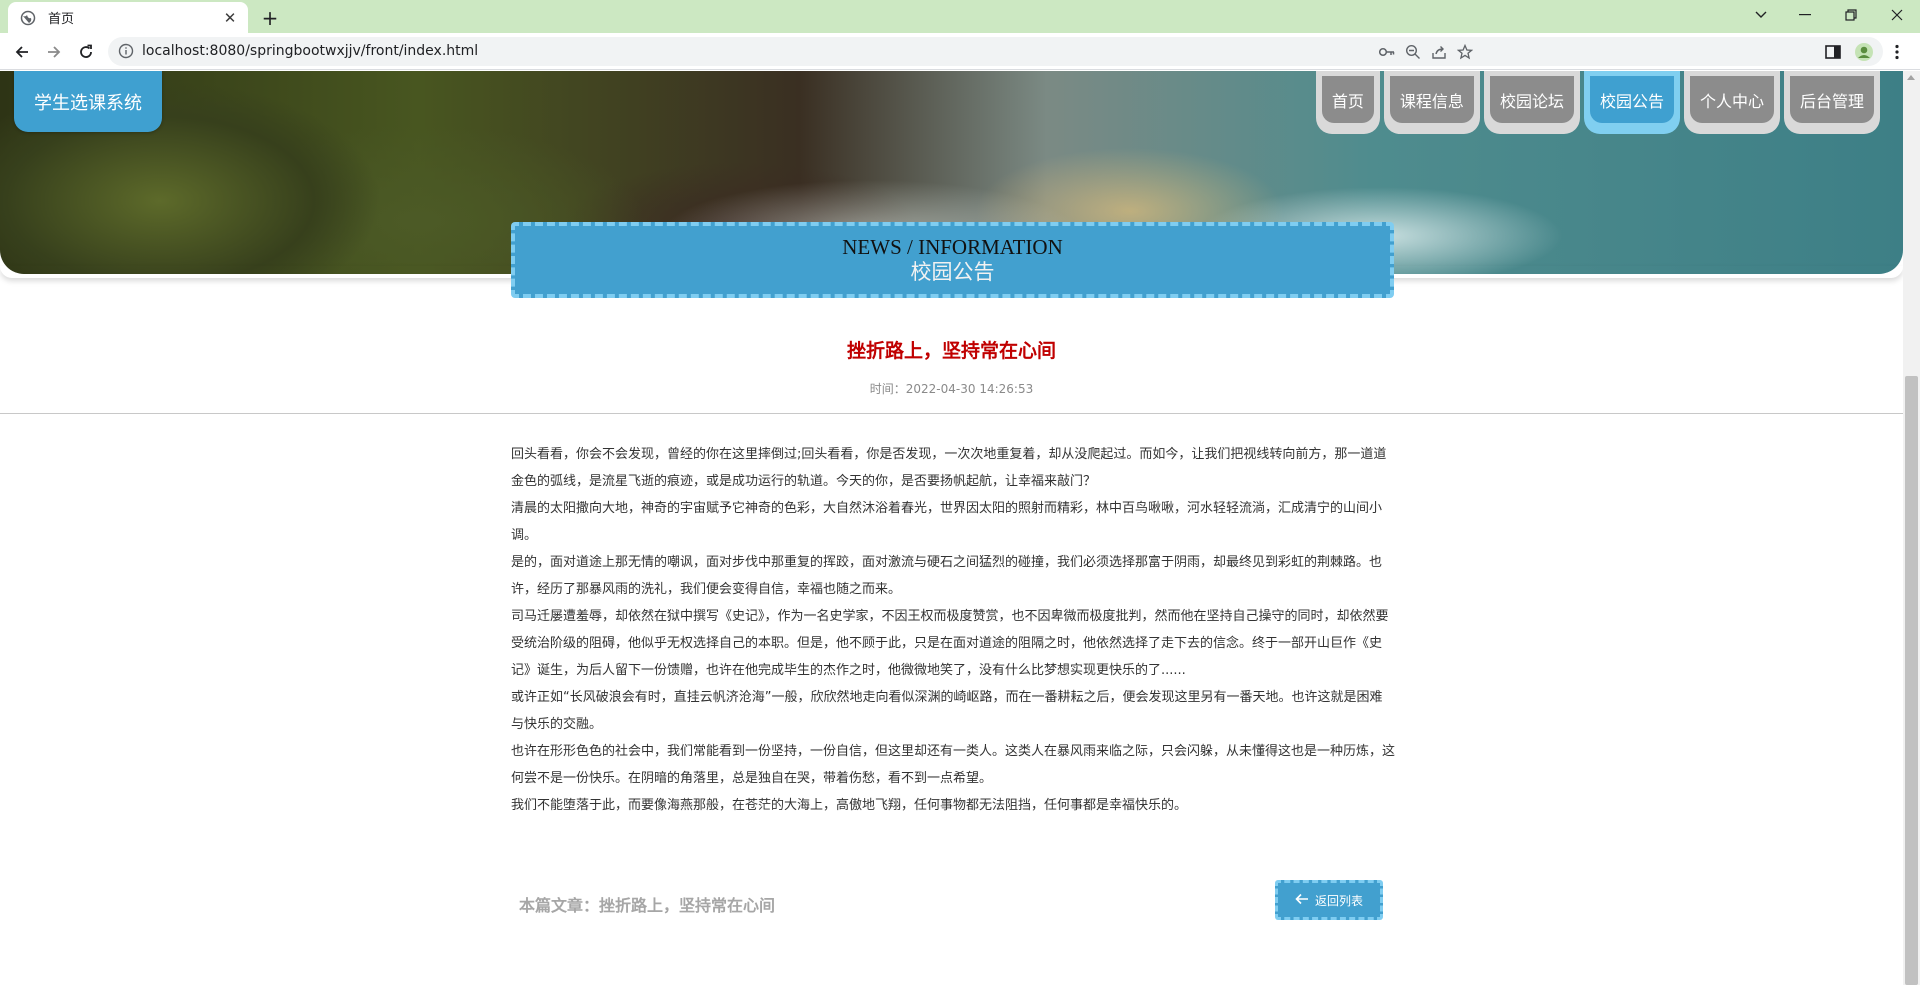  I want to click on nav-label: 个人中心, so click(1731, 99).